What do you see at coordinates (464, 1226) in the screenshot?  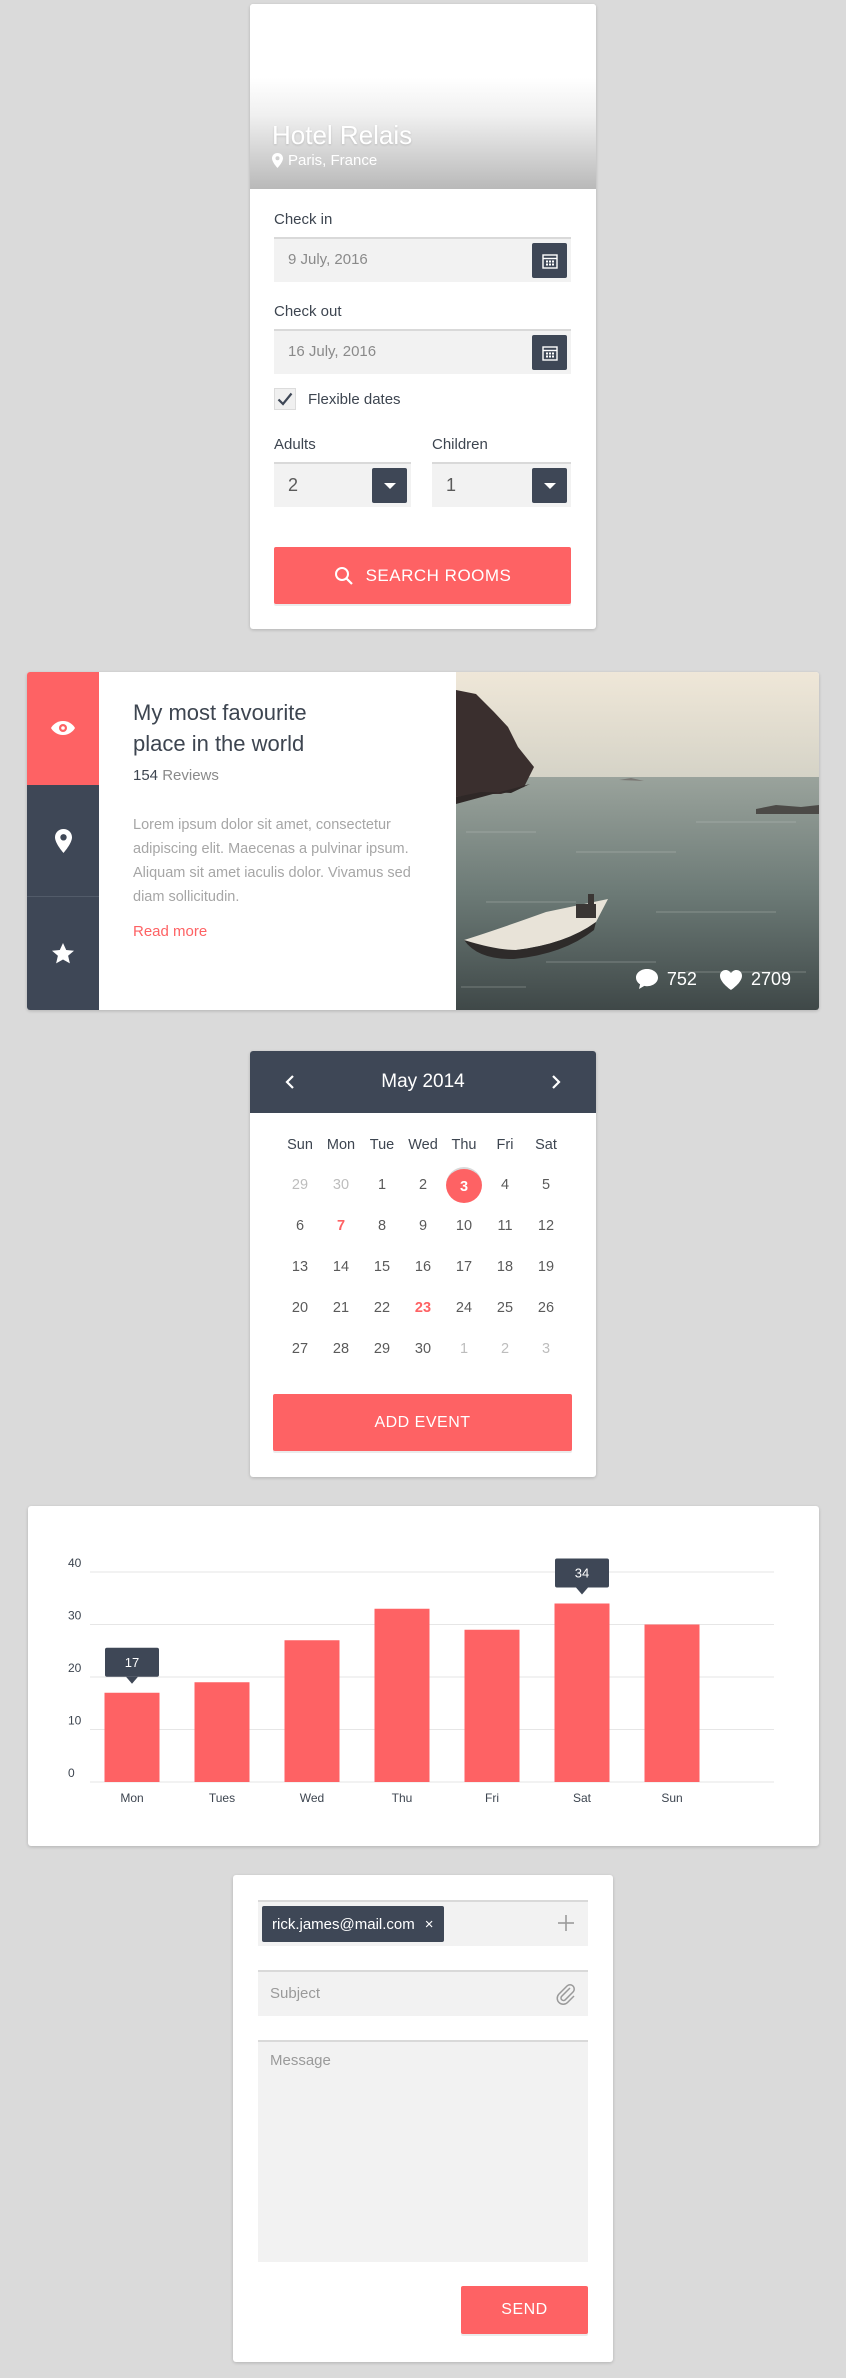 I see `calendar-day: 10` at bounding box center [464, 1226].